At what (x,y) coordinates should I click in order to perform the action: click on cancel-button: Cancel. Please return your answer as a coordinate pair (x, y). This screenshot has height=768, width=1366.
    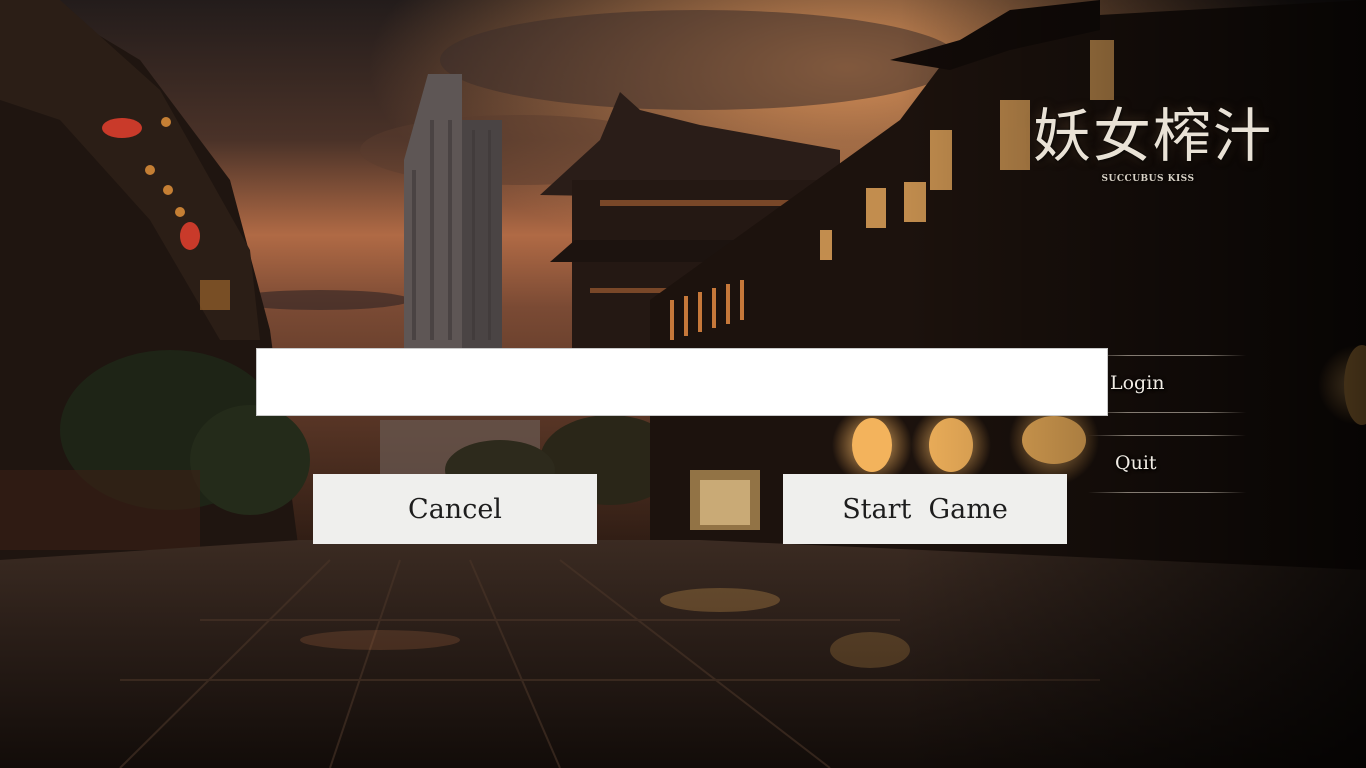
    Looking at the image, I should click on (455, 509).